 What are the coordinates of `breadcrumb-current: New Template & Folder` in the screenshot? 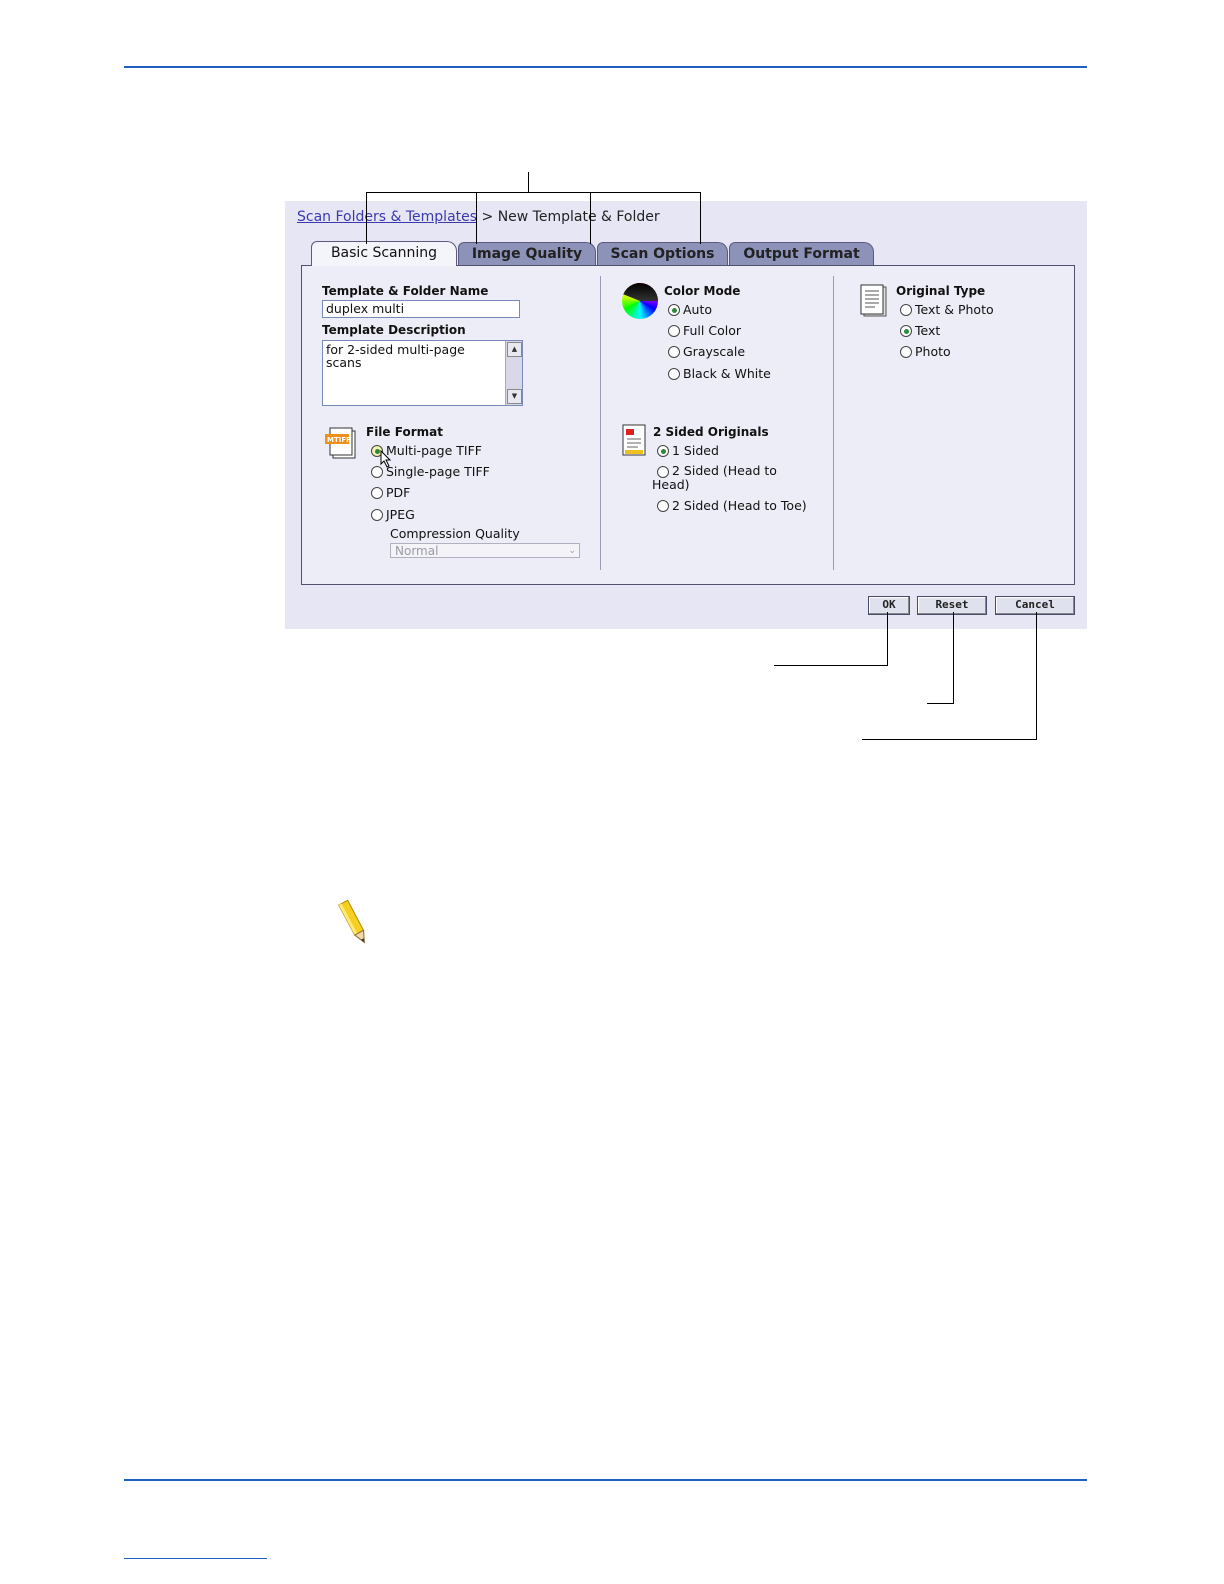 It's located at (578, 217).